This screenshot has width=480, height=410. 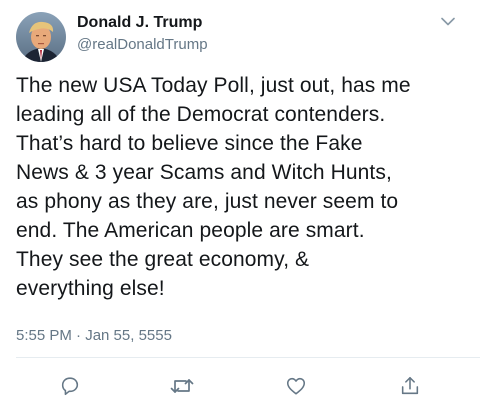 I want to click on tweet-timestamp: 5:55 PM · Jan 55, 5555, so click(x=94, y=335).